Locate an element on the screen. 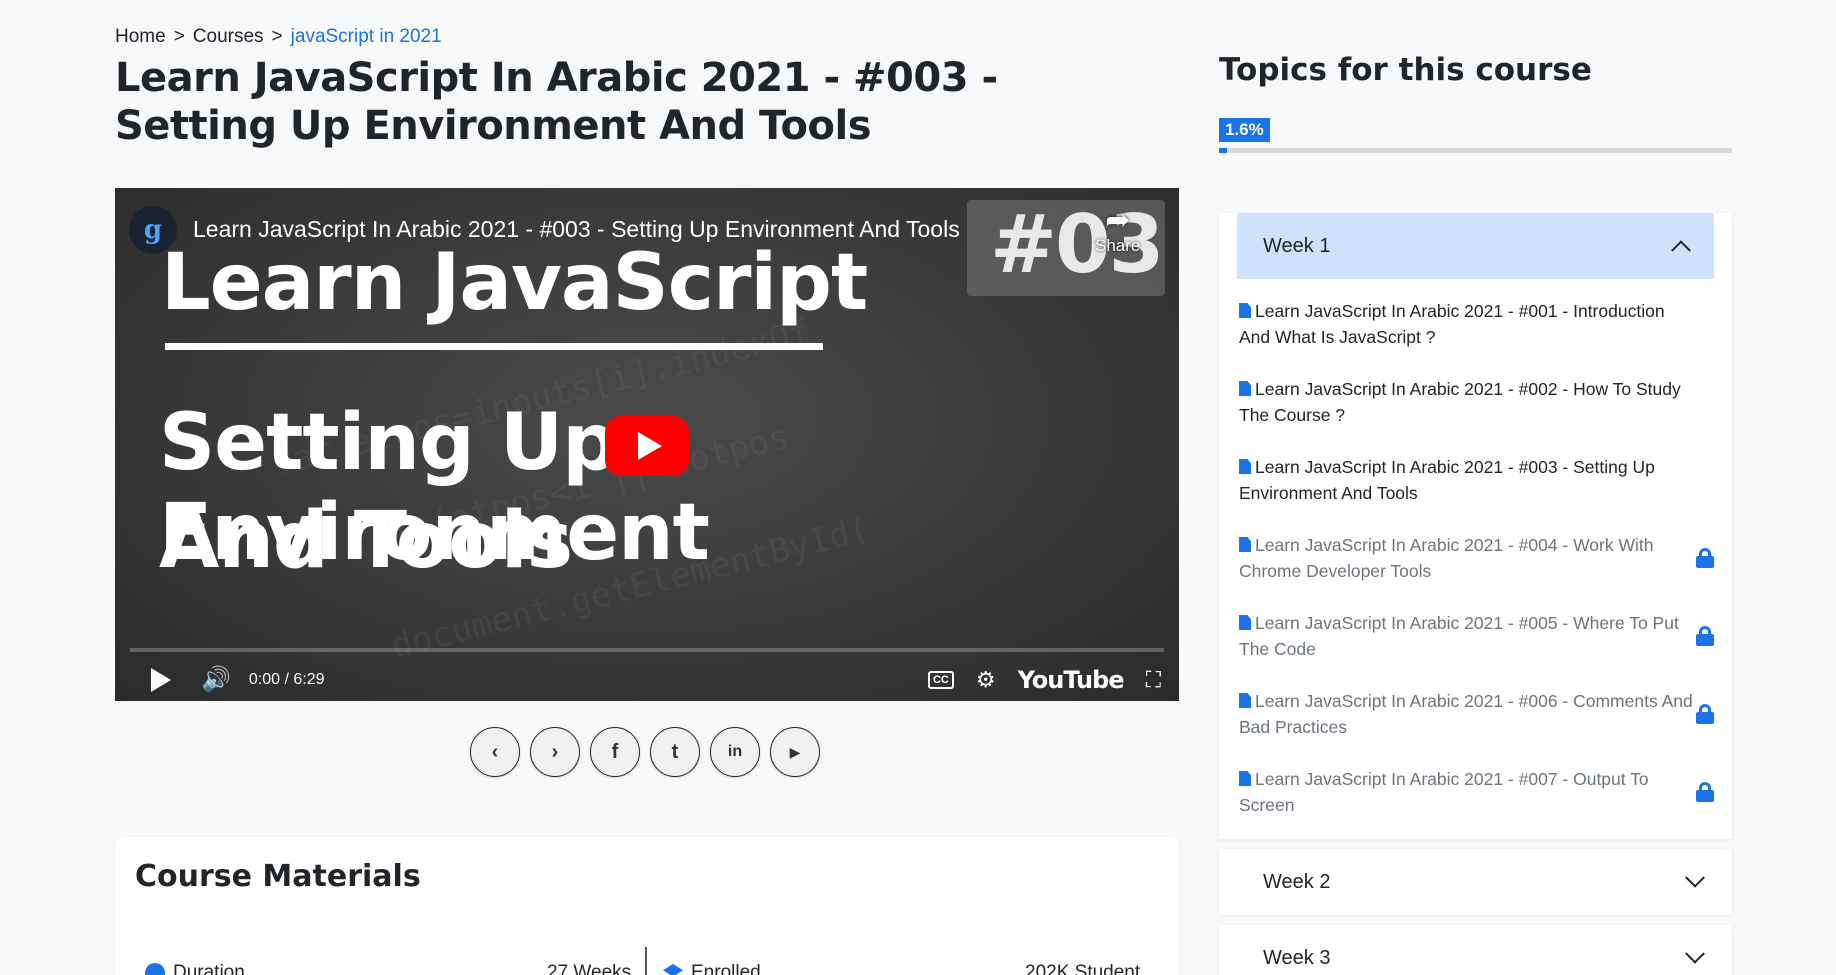 The height and width of the screenshot is (975, 1836). duration-value-text: 27 Weeks is located at coordinates (589, 968).